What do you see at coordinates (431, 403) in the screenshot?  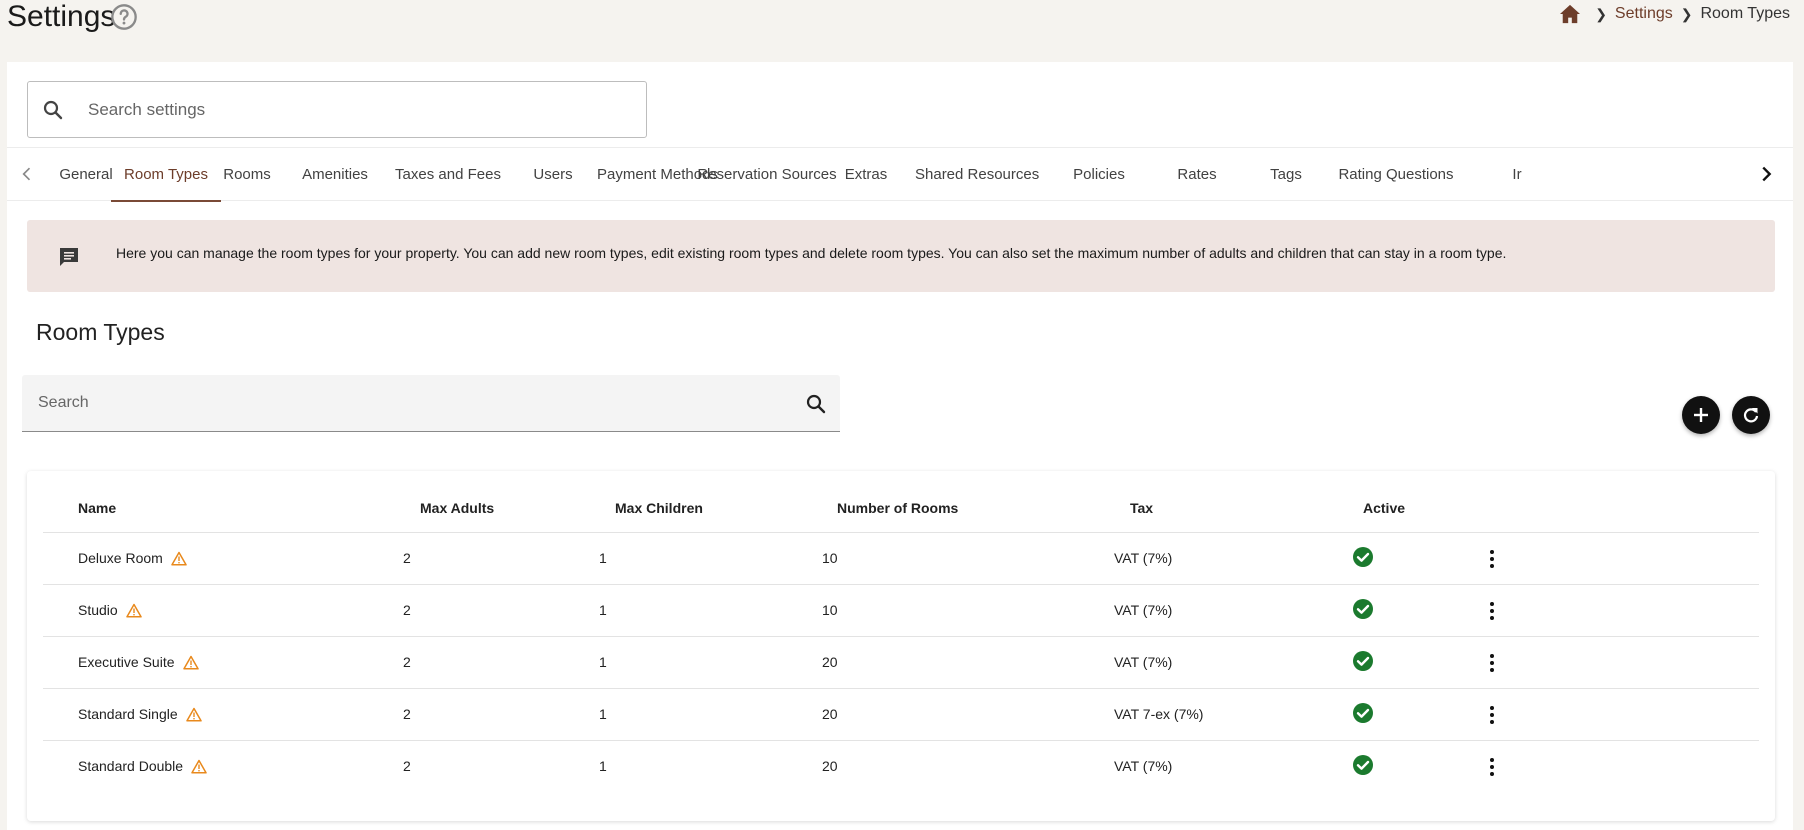 I see `table-search-field: Search` at bounding box center [431, 403].